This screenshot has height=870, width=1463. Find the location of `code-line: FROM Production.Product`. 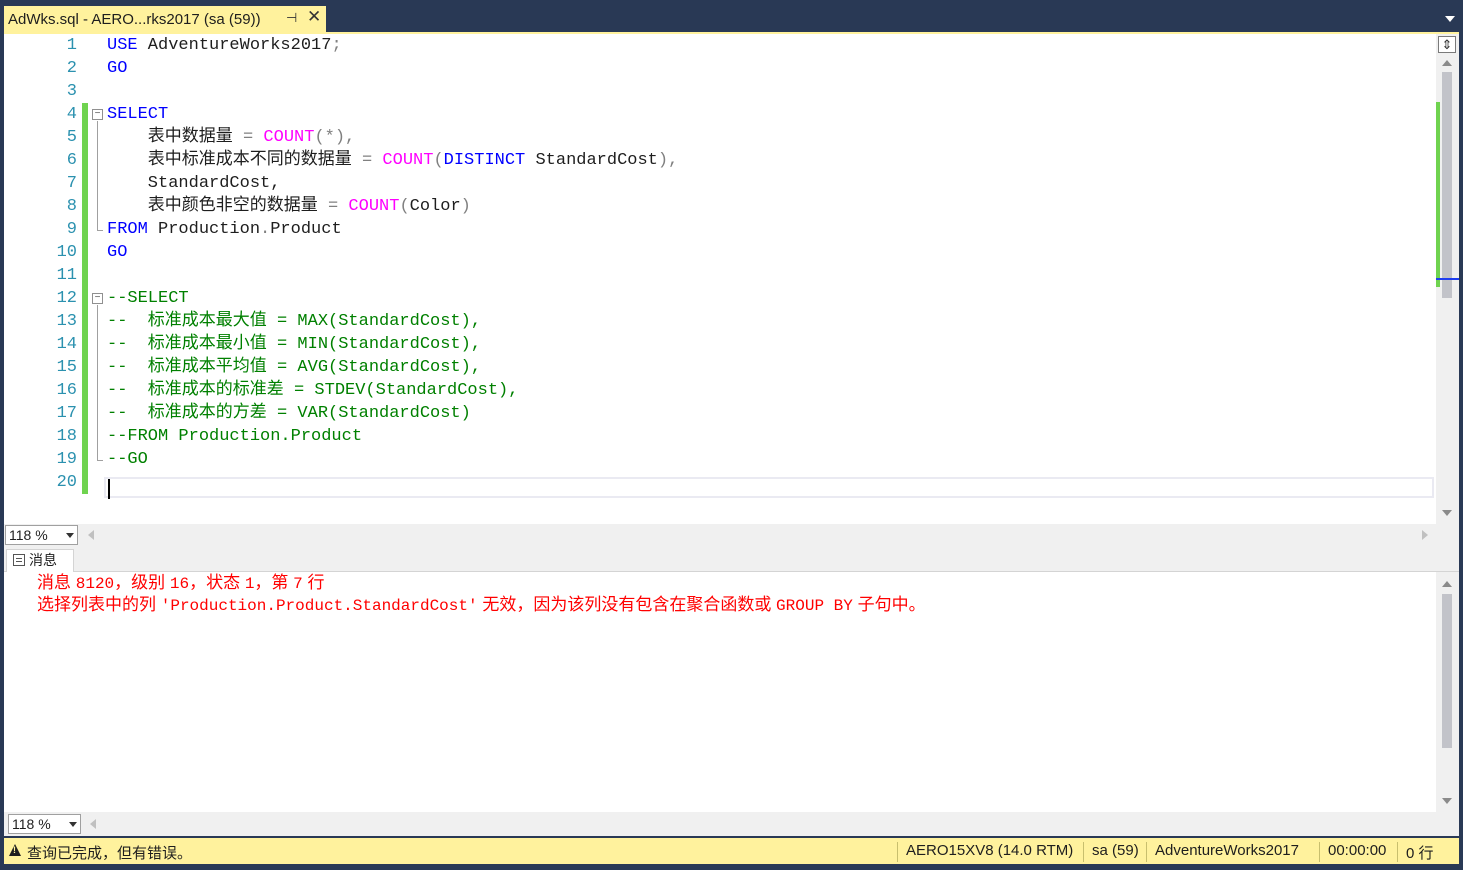

code-line: FROM Production.Product is located at coordinates (224, 229).